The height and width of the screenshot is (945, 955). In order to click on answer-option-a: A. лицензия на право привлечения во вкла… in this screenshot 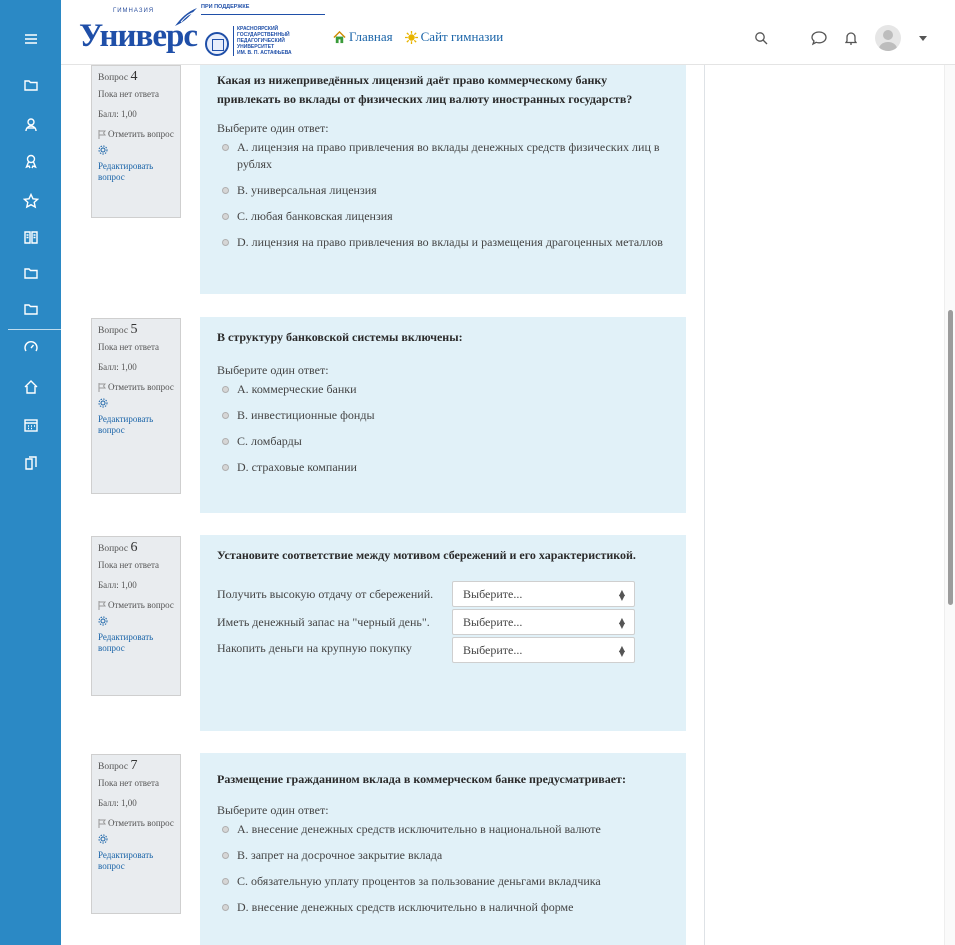, I will do `click(445, 156)`.